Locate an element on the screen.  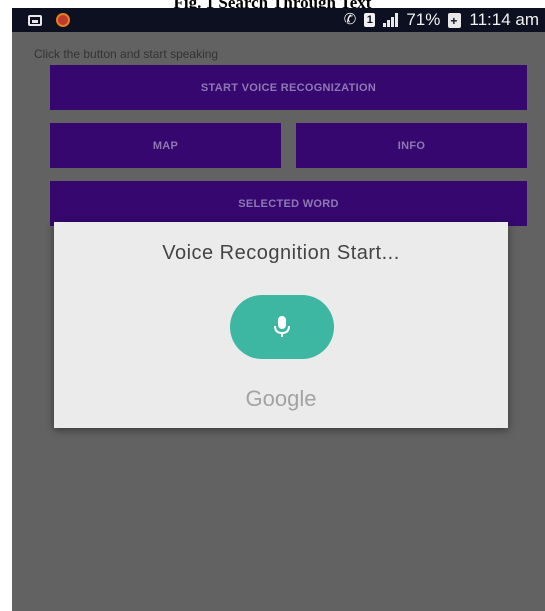
sim-icon: 1 is located at coordinates (370, 20).